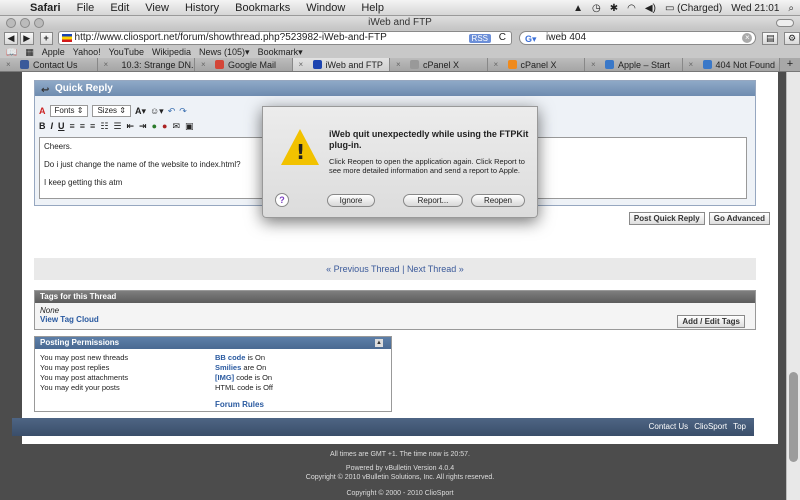 This screenshot has width=800, height=500. I want to click on ignore-button: Ignore, so click(351, 200).